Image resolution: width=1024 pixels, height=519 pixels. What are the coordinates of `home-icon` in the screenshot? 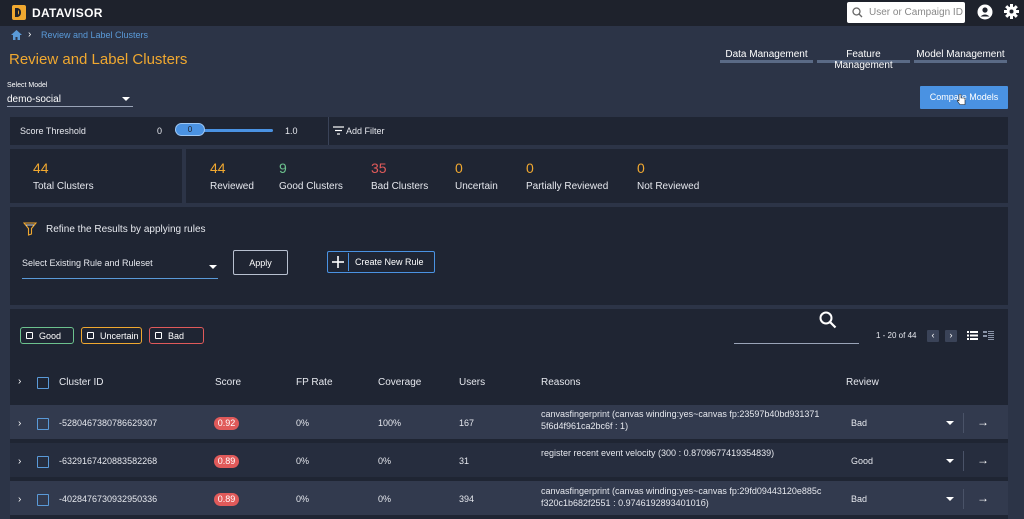 It's located at (16, 35).